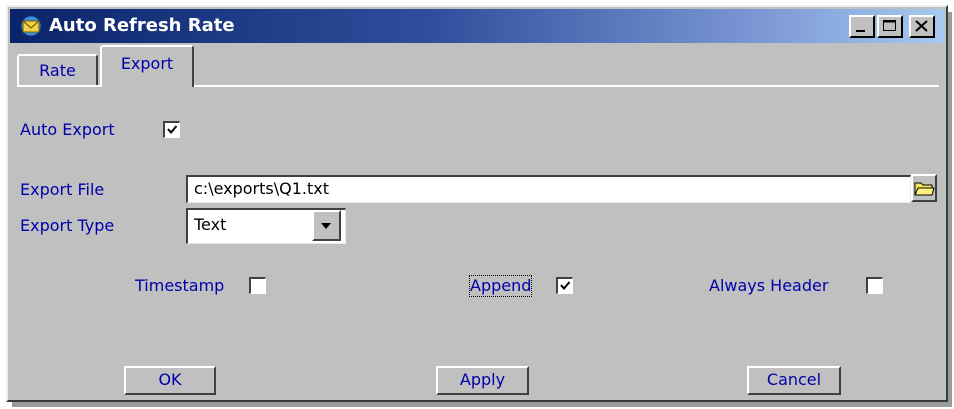 This screenshot has width=954, height=409. Describe the element at coordinates (62, 189) in the screenshot. I see `export-file-label: Export File` at that location.